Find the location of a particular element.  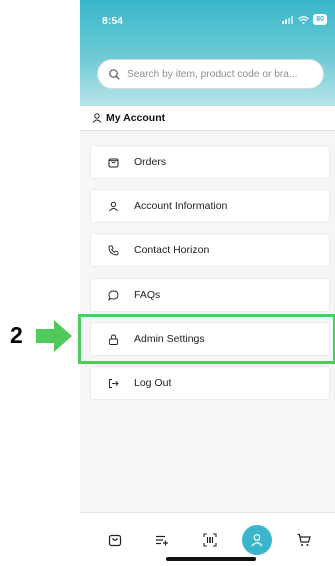

menu-item-account-information: Account Information is located at coordinates (210, 206).